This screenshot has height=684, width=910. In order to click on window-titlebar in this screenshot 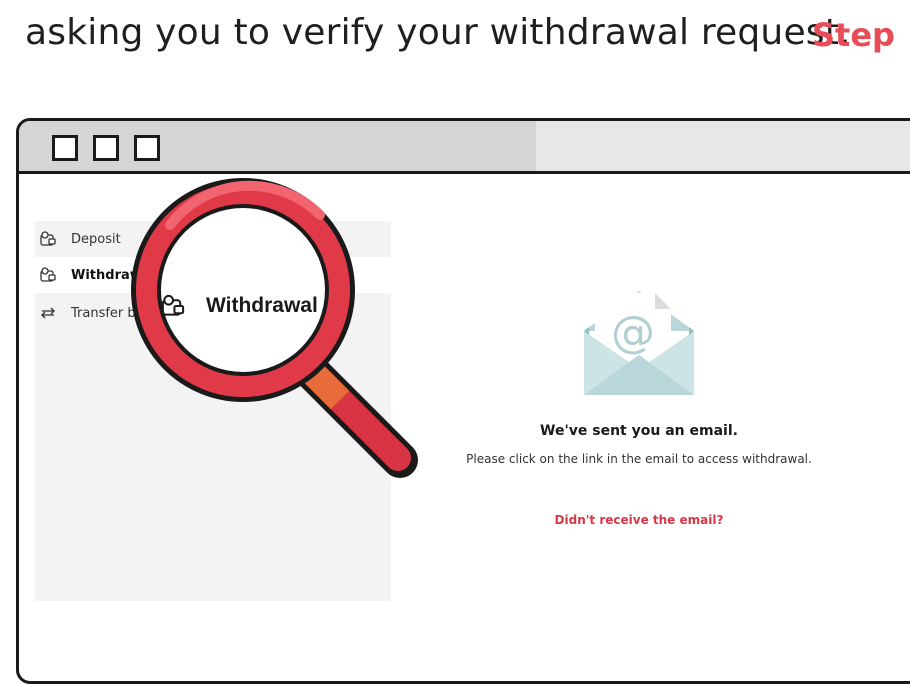, I will do `click(464, 147)`.